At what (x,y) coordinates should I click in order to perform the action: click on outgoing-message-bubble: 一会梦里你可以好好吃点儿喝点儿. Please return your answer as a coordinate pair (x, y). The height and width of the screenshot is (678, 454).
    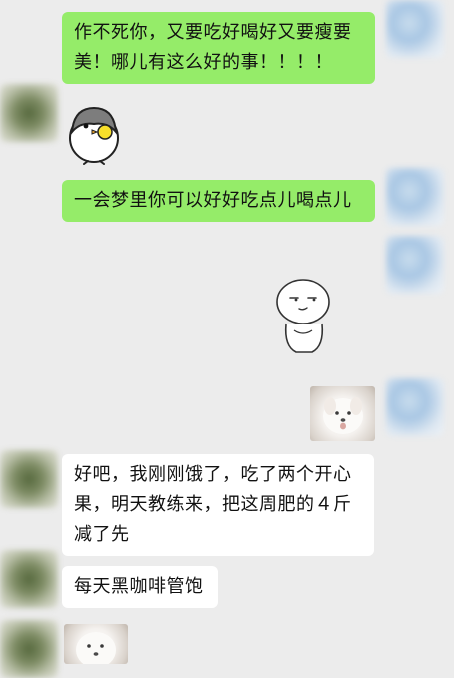
    Looking at the image, I should click on (218, 201).